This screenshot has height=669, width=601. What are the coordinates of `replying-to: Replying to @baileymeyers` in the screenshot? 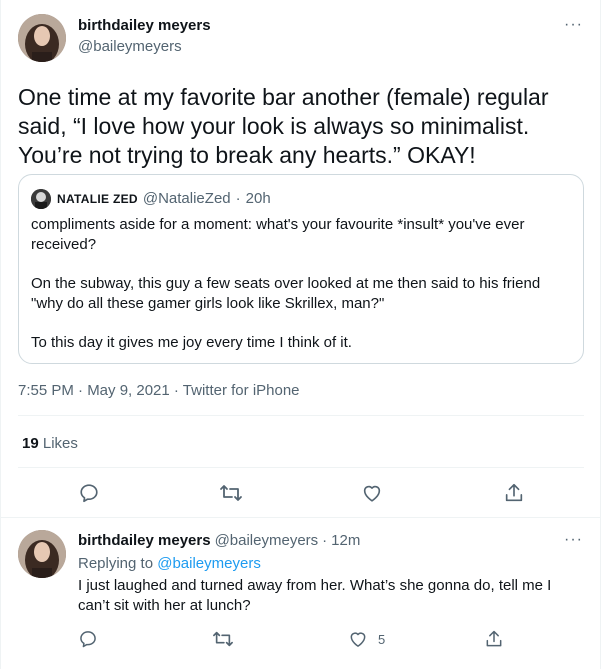 It's located at (169, 563).